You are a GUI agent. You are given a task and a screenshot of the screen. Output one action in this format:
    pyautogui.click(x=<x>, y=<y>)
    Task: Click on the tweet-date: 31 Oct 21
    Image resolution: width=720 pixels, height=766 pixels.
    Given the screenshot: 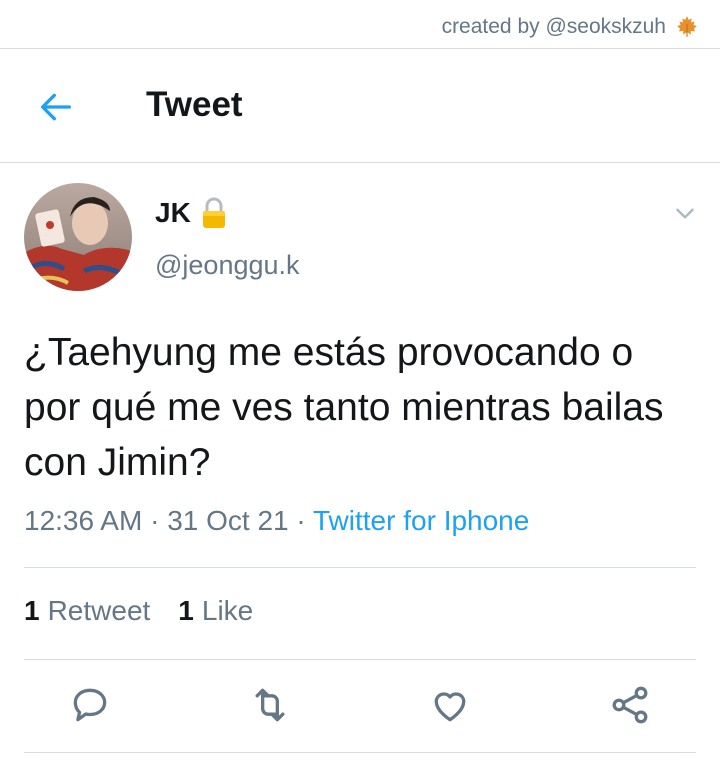 What is the action you would take?
    pyautogui.click(x=228, y=520)
    